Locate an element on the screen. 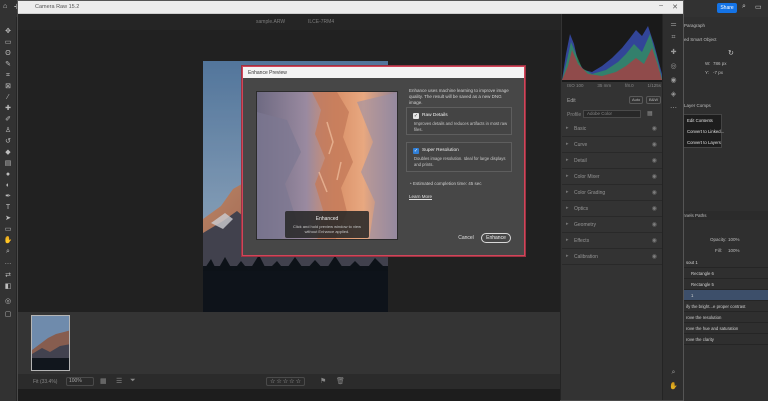 The width and height of the screenshot is (768, 401). smart-object-label: ed Smart Object is located at coordinates (700, 39).